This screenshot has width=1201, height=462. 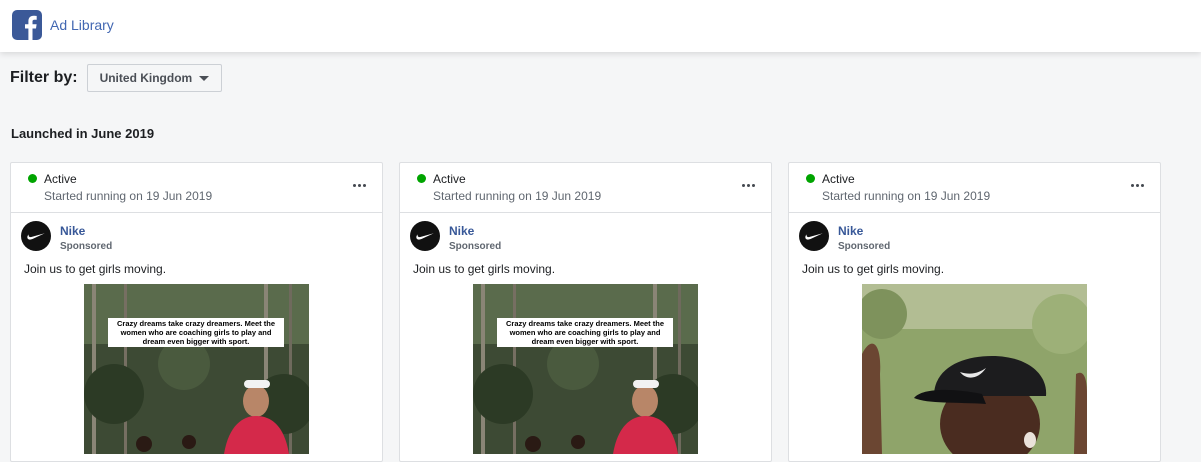 What do you see at coordinates (83, 133) in the screenshot?
I see `section-title: Launched in June 2019` at bounding box center [83, 133].